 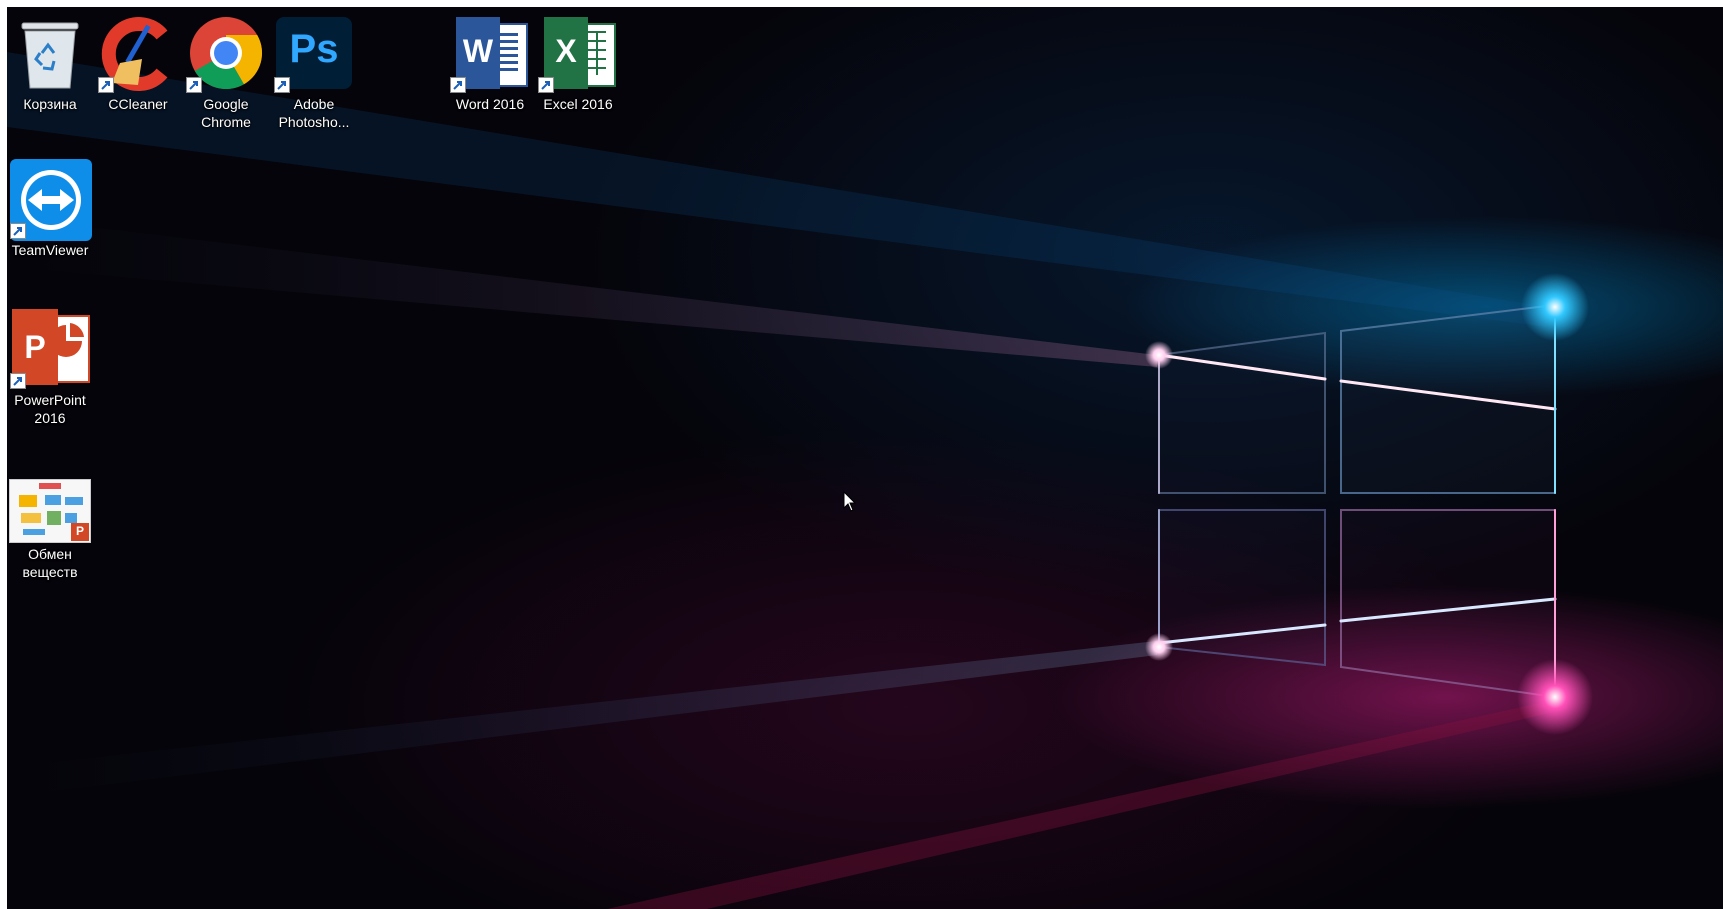 What do you see at coordinates (226, 53) in the screenshot?
I see `chrome-icon` at bounding box center [226, 53].